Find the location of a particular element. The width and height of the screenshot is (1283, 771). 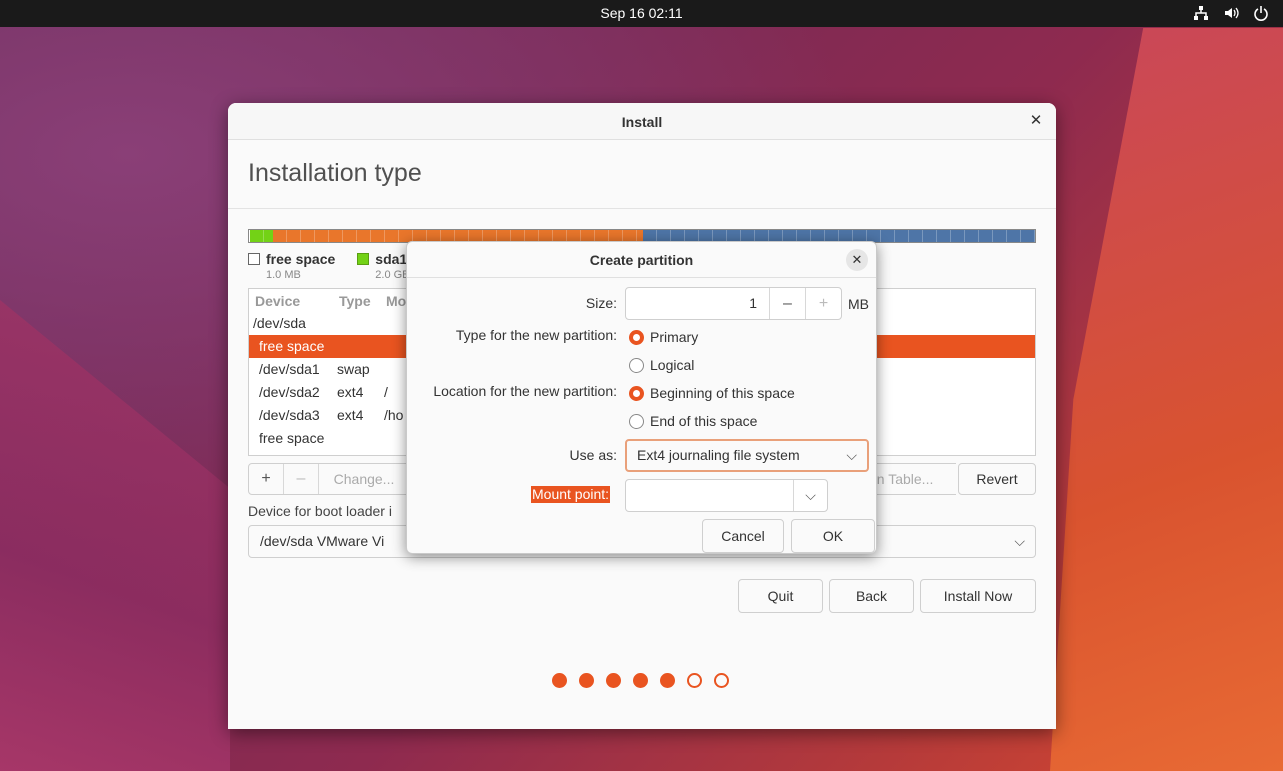

partition-segment-sda1 is located at coordinates (261, 236).